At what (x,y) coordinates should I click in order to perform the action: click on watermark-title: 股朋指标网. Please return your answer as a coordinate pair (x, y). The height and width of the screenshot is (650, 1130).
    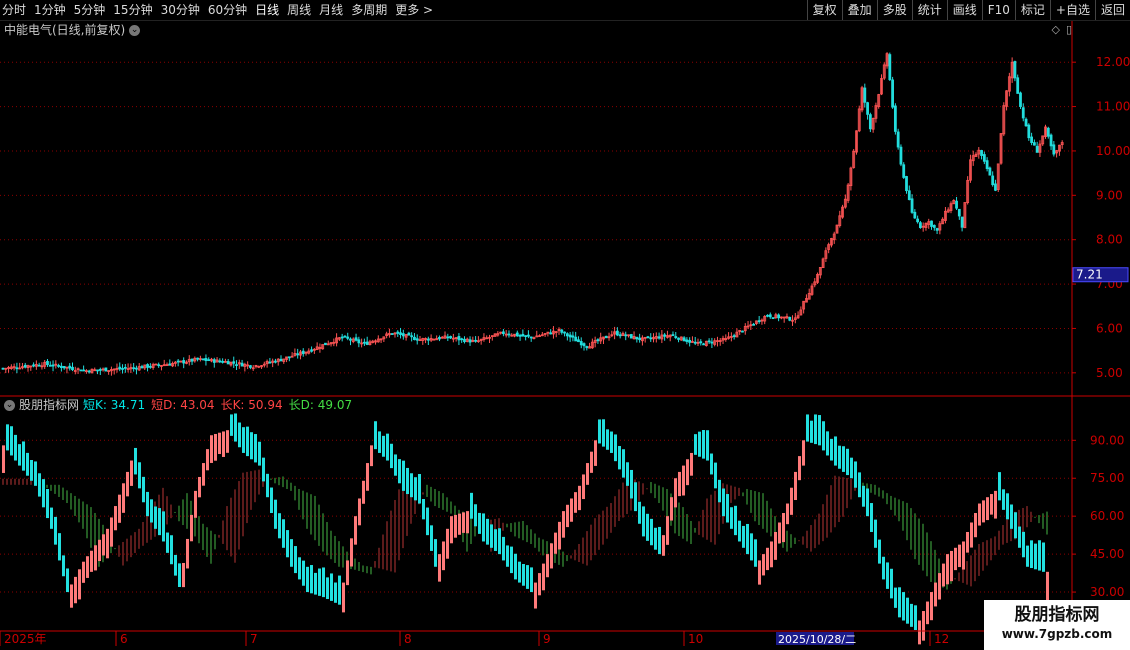
    Looking at the image, I should click on (1057, 615).